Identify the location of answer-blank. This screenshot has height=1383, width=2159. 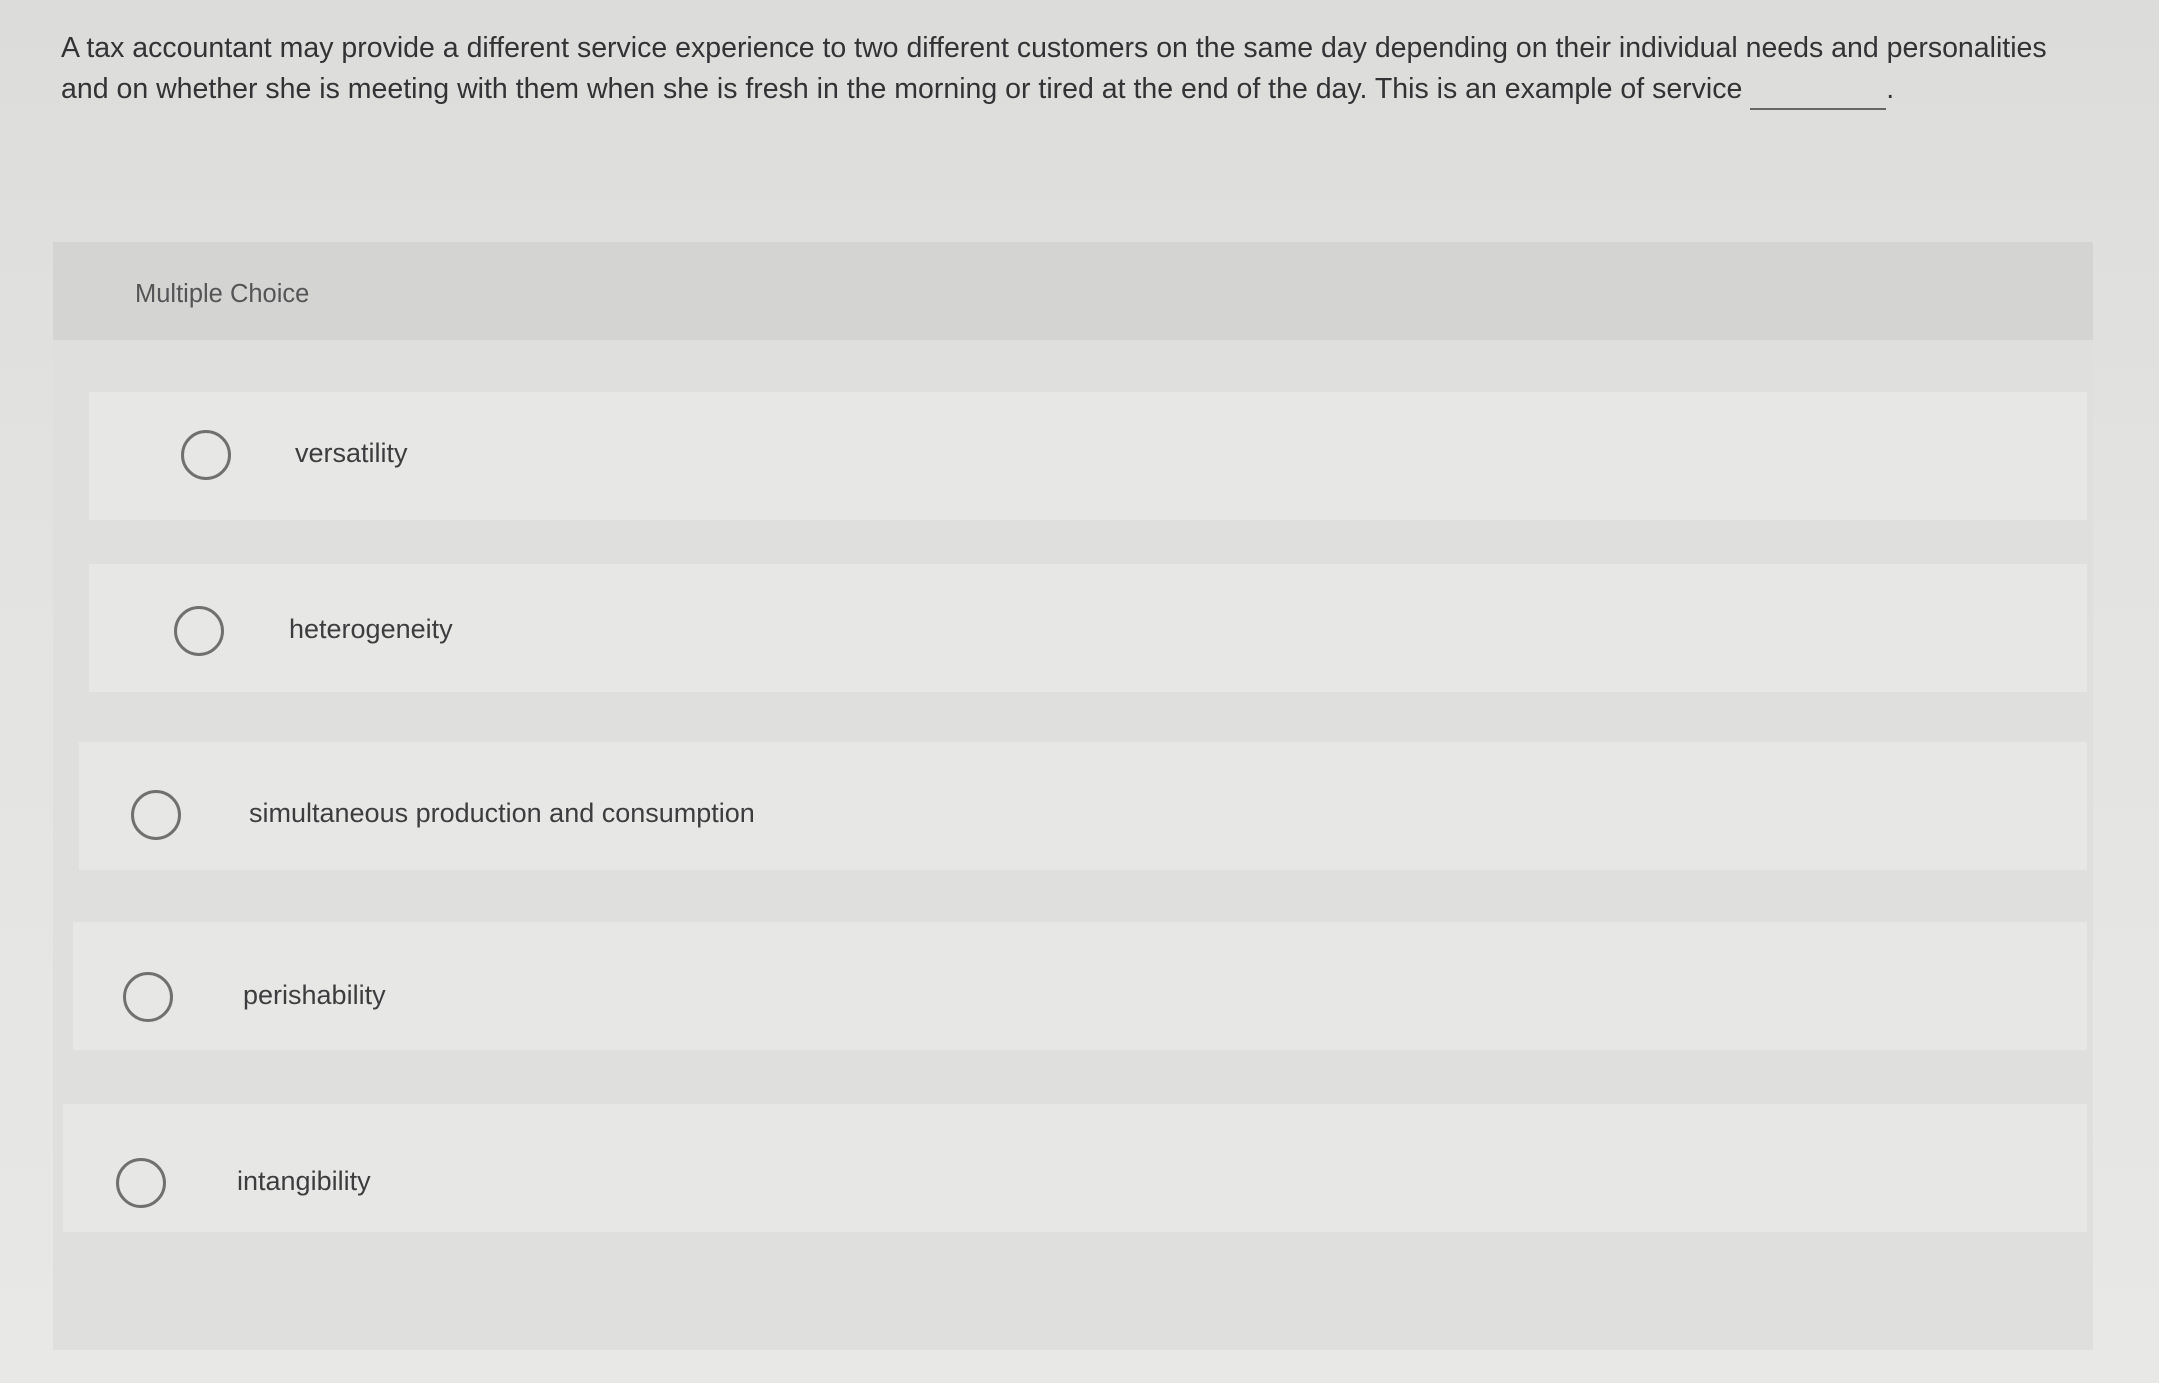
(1818, 94).